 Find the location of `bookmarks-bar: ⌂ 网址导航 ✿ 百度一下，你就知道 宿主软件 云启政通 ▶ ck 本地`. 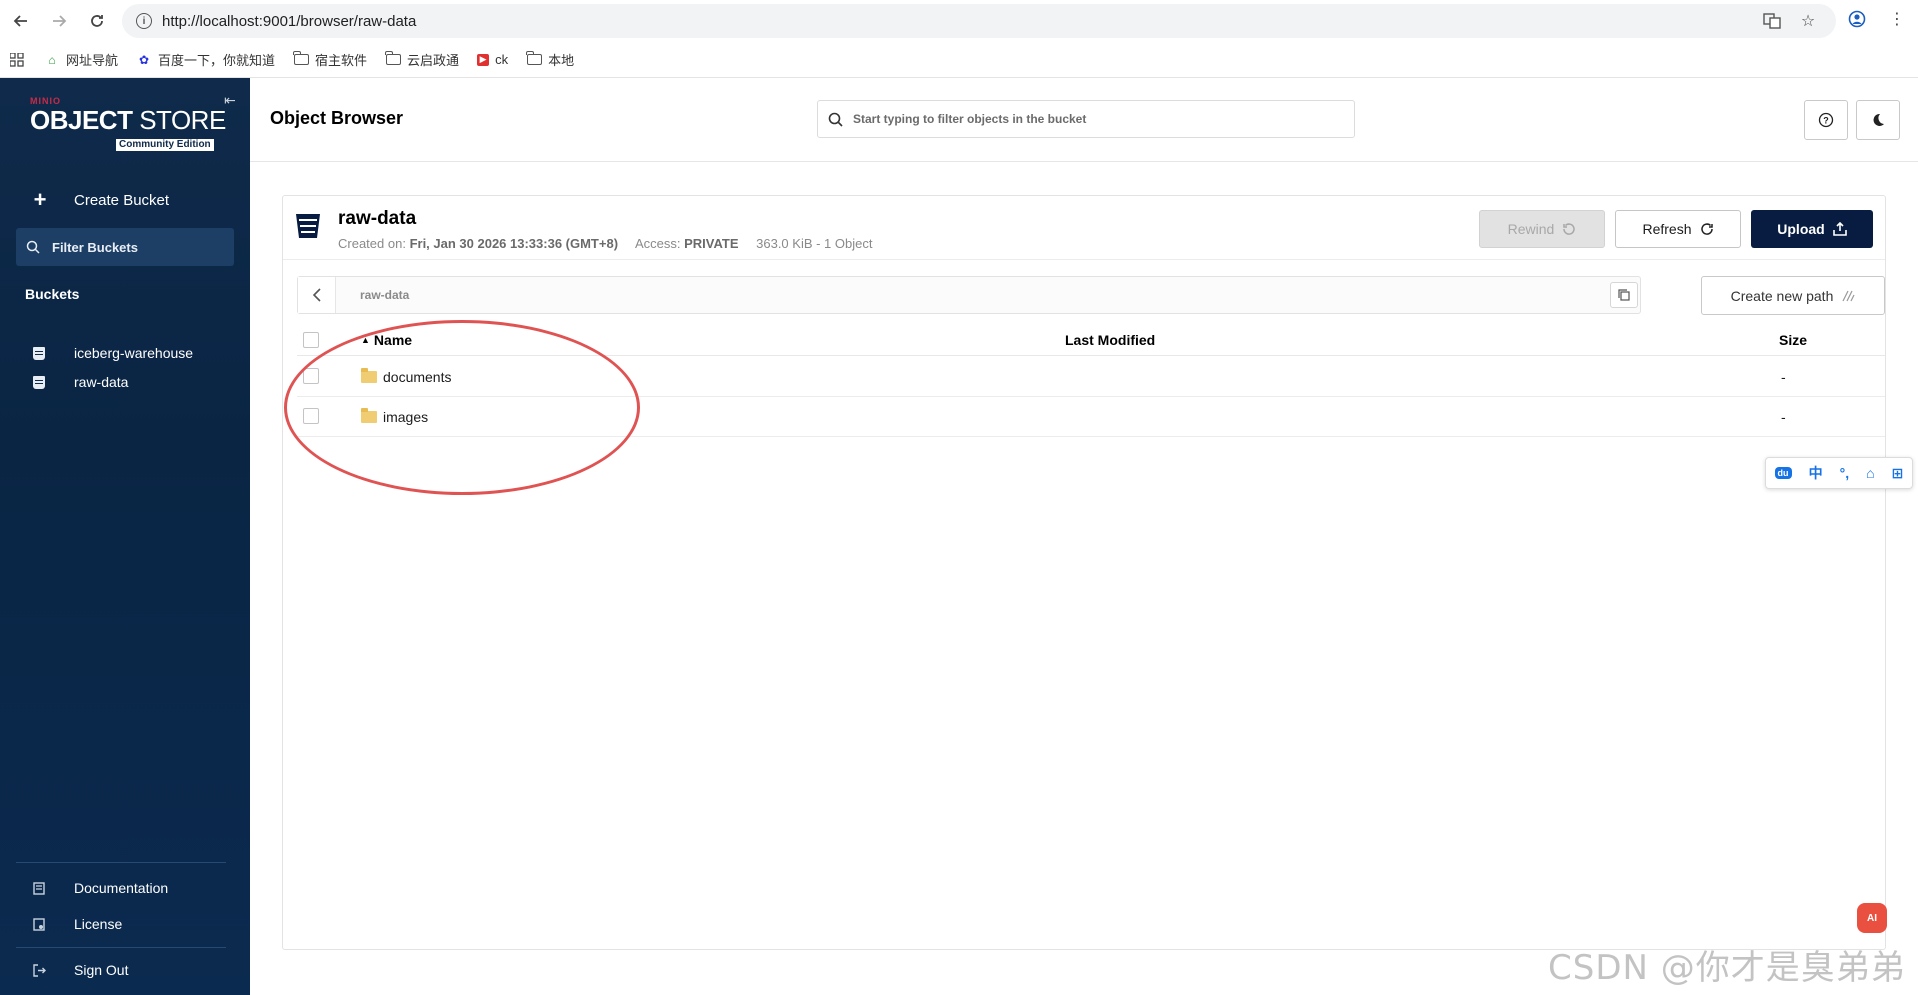

bookmarks-bar: ⌂ 网址导航 ✿ 百度一下，你就知道 宿主软件 云启政通 ▶ ck 本地 is located at coordinates (959, 60).